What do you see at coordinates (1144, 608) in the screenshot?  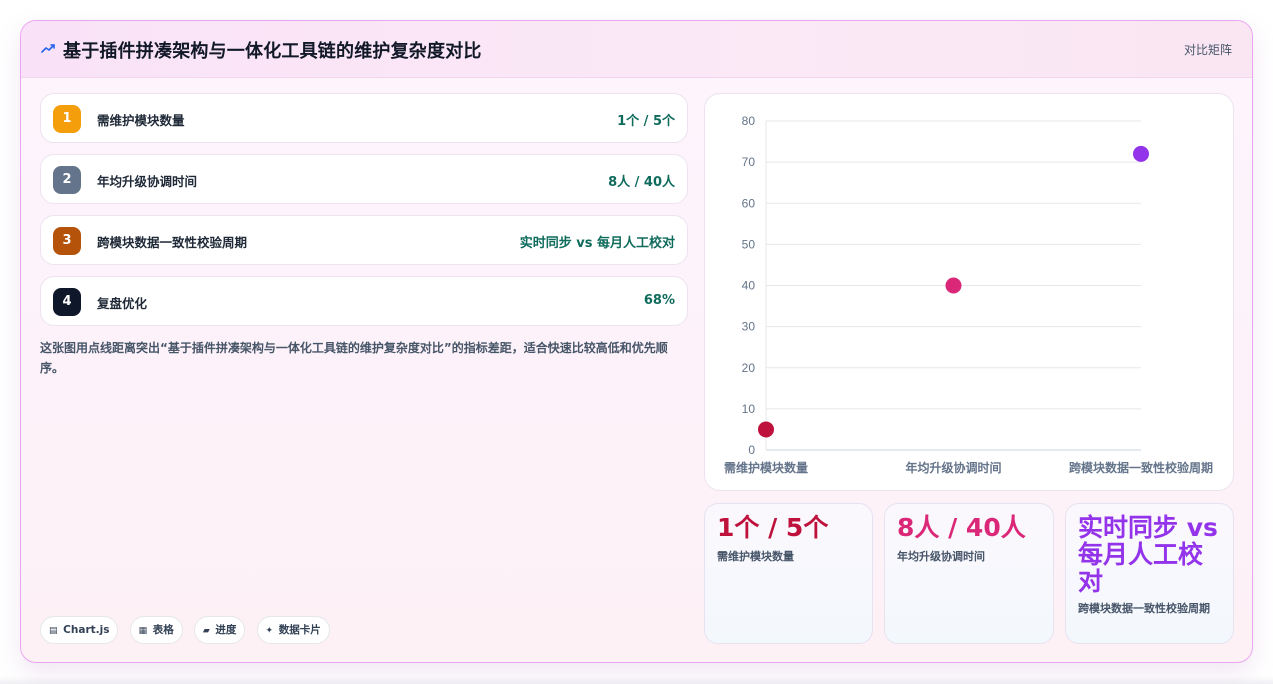 I see `stat-label: 跨模块数据一致性校验周期` at bounding box center [1144, 608].